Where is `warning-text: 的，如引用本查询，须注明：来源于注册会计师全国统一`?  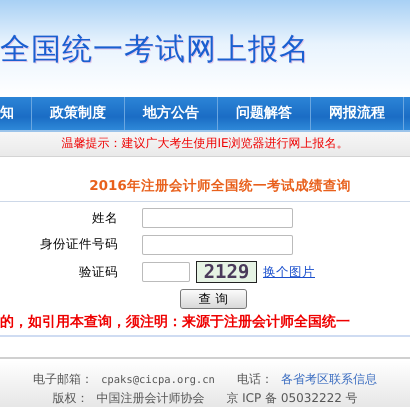
warning-text: 的，如引用本查询，须注明：来源于注册会计师全国统一 is located at coordinates (175, 322).